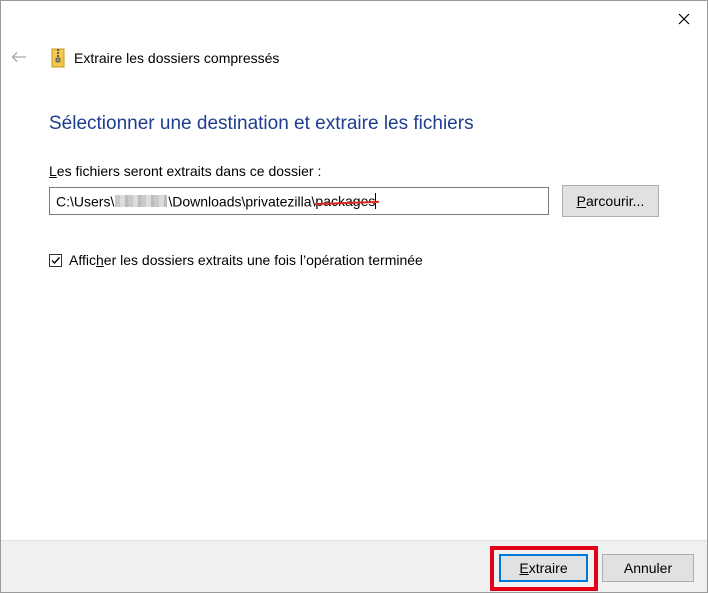 Image resolution: width=708 pixels, height=593 pixels. What do you see at coordinates (354, 58) in the screenshot?
I see `title-bar: Extraire les dossiers compressés` at bounding box center [354, 58].